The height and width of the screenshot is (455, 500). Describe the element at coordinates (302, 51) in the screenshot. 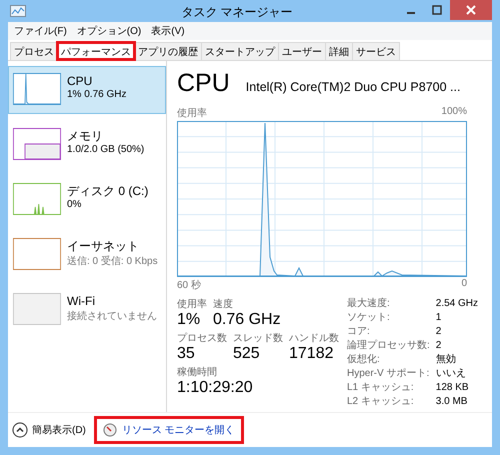

I see `tab: ユーザー` at that location.